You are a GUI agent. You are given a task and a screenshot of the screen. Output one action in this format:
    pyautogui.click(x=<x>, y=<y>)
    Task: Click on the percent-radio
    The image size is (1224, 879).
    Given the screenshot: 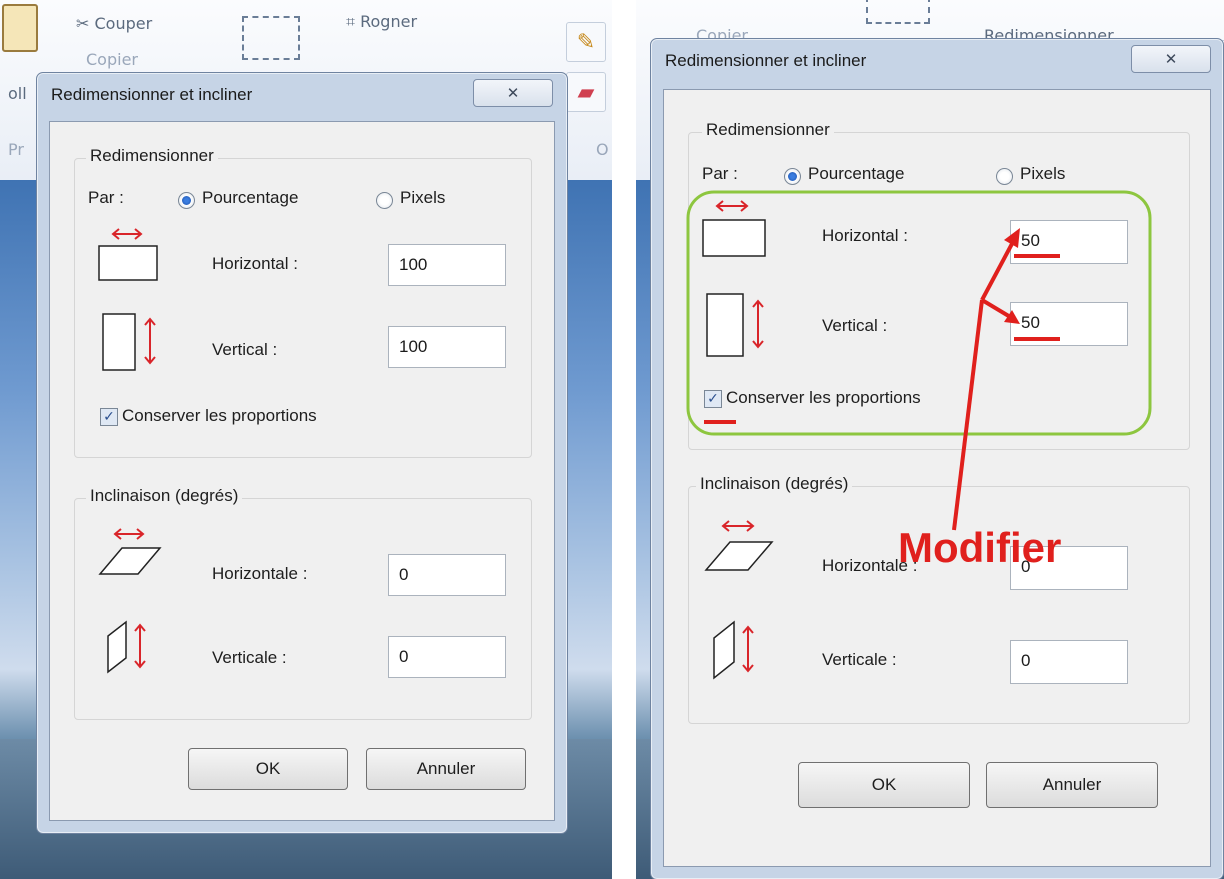 What is the action you would take?
    pyautogui.click(x=186, y=200)
    